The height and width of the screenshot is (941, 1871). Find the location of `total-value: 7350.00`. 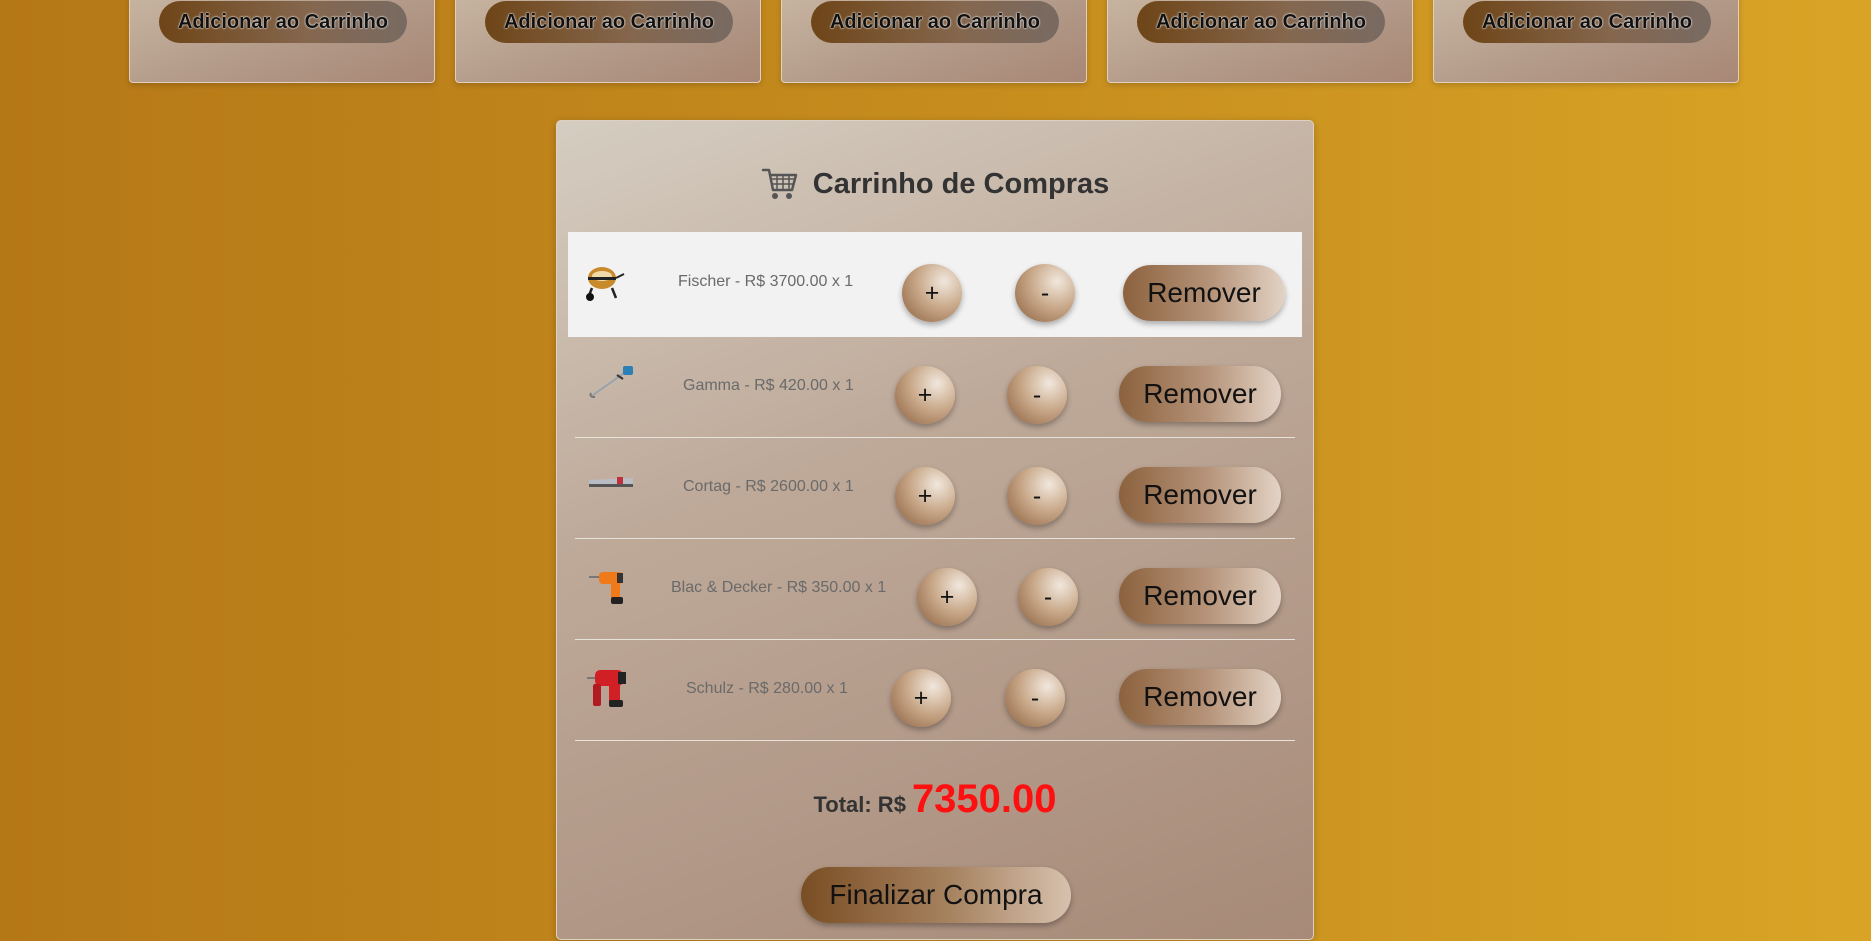

total-value: 7350.00 is located at coordinates (984, 799).